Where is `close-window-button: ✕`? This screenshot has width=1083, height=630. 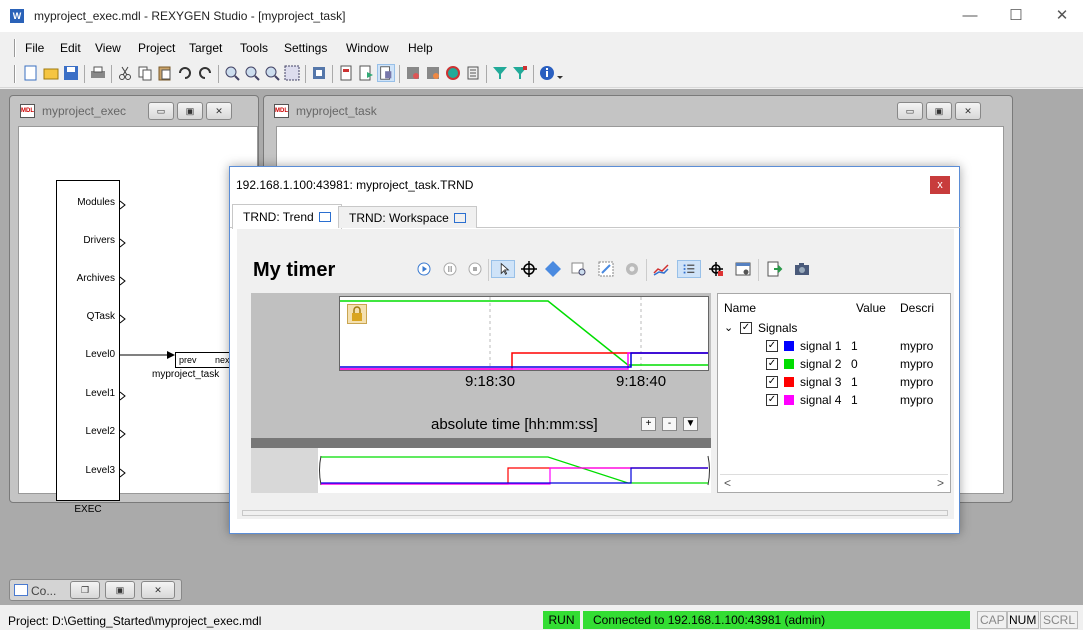
close-window-button: ✕ is located at coordinates (1062, 16).